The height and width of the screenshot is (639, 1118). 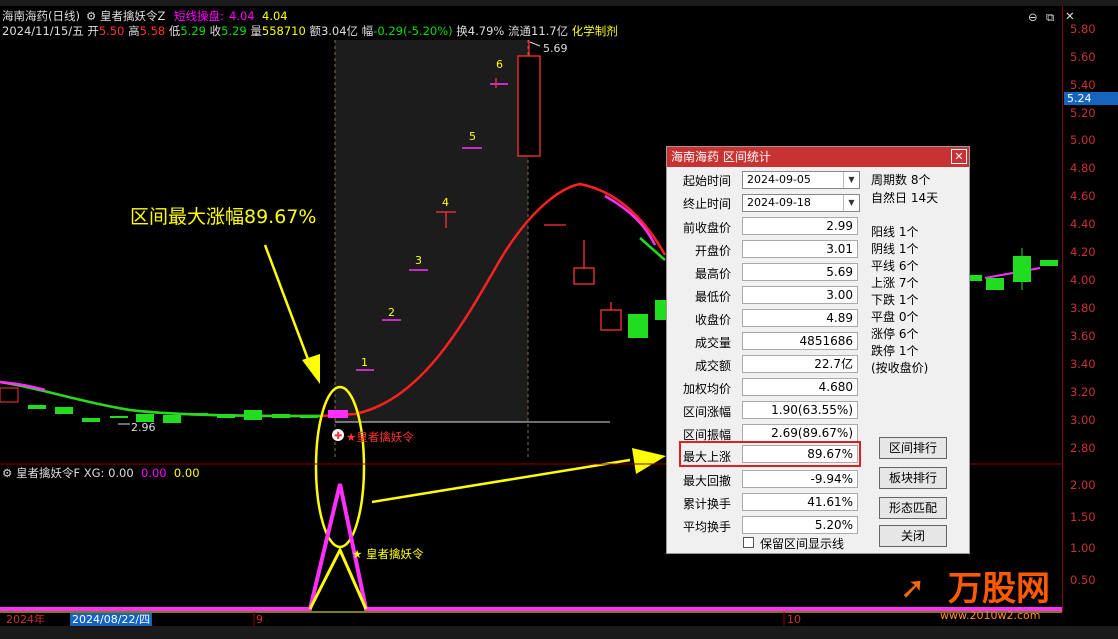 I want to click on price-tick: 4.00, so click(x=1083, y=280).